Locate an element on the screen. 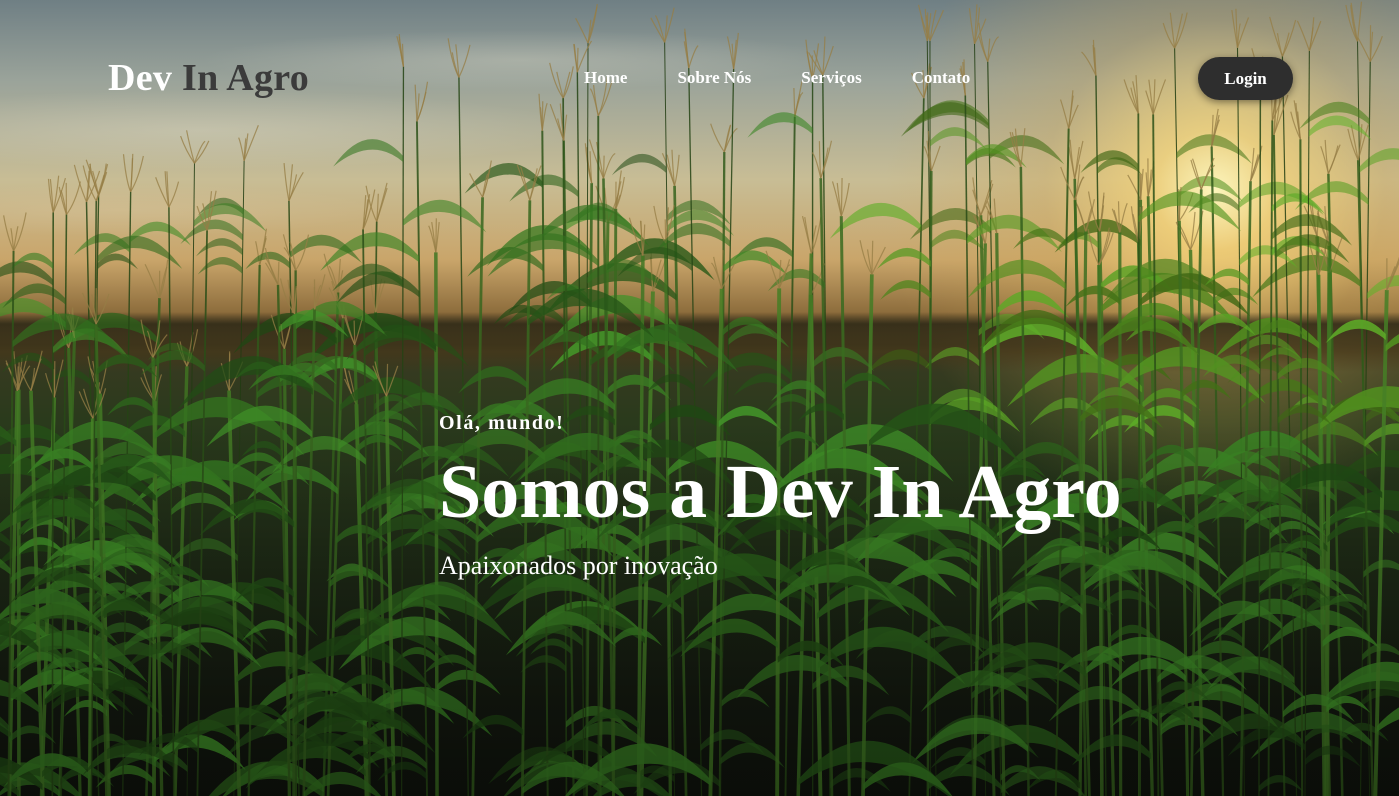 The image size is (1399, 796). brand-logo: Dev In Agro is located at coordinates (208, 78).